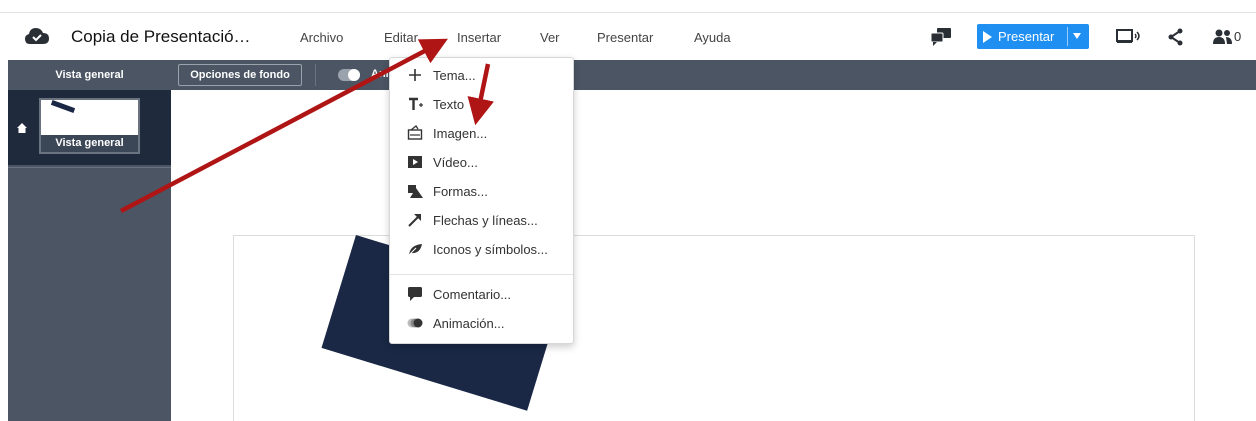 This screenshot has height=421, width=1256. Describe the element at coordinates (479, 37) in the screenshot. I see `menu-insertar: Insertar` at that location.